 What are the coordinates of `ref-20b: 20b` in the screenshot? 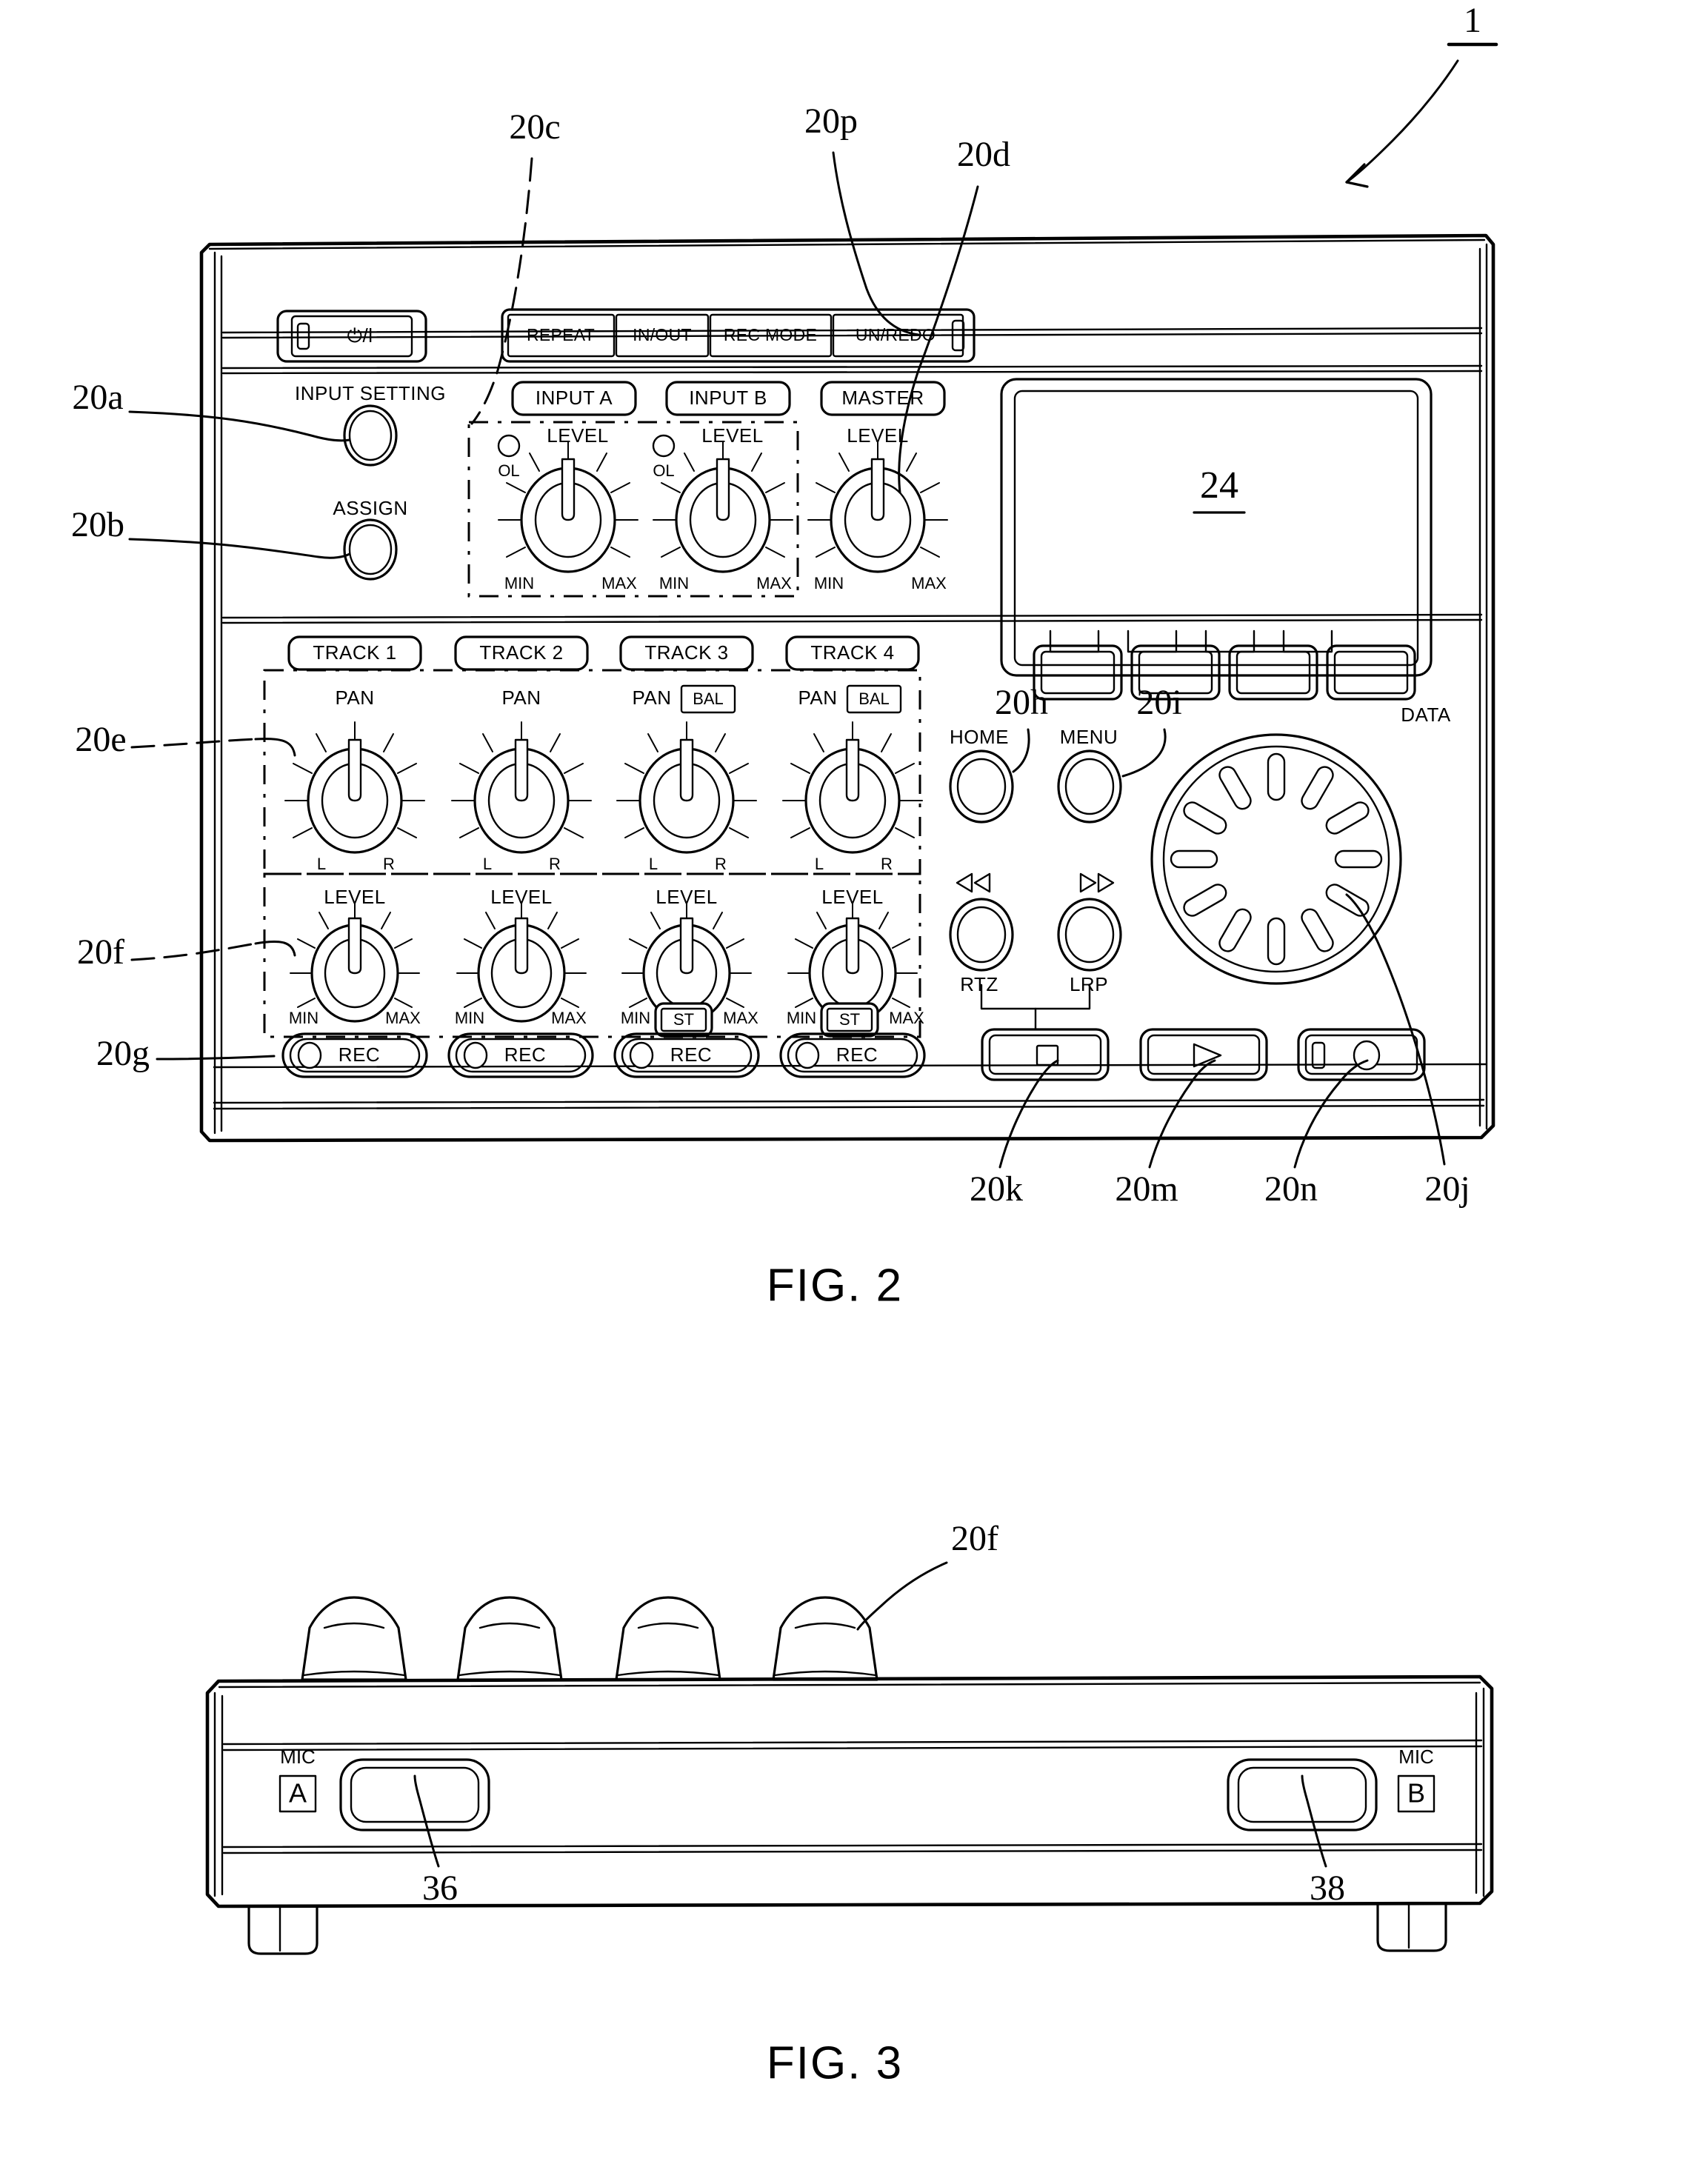 It's located at (97, 524).